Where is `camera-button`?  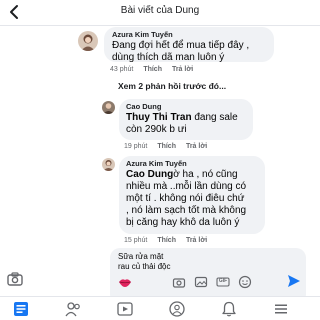
camera-button is located at coordinates (15, 279).